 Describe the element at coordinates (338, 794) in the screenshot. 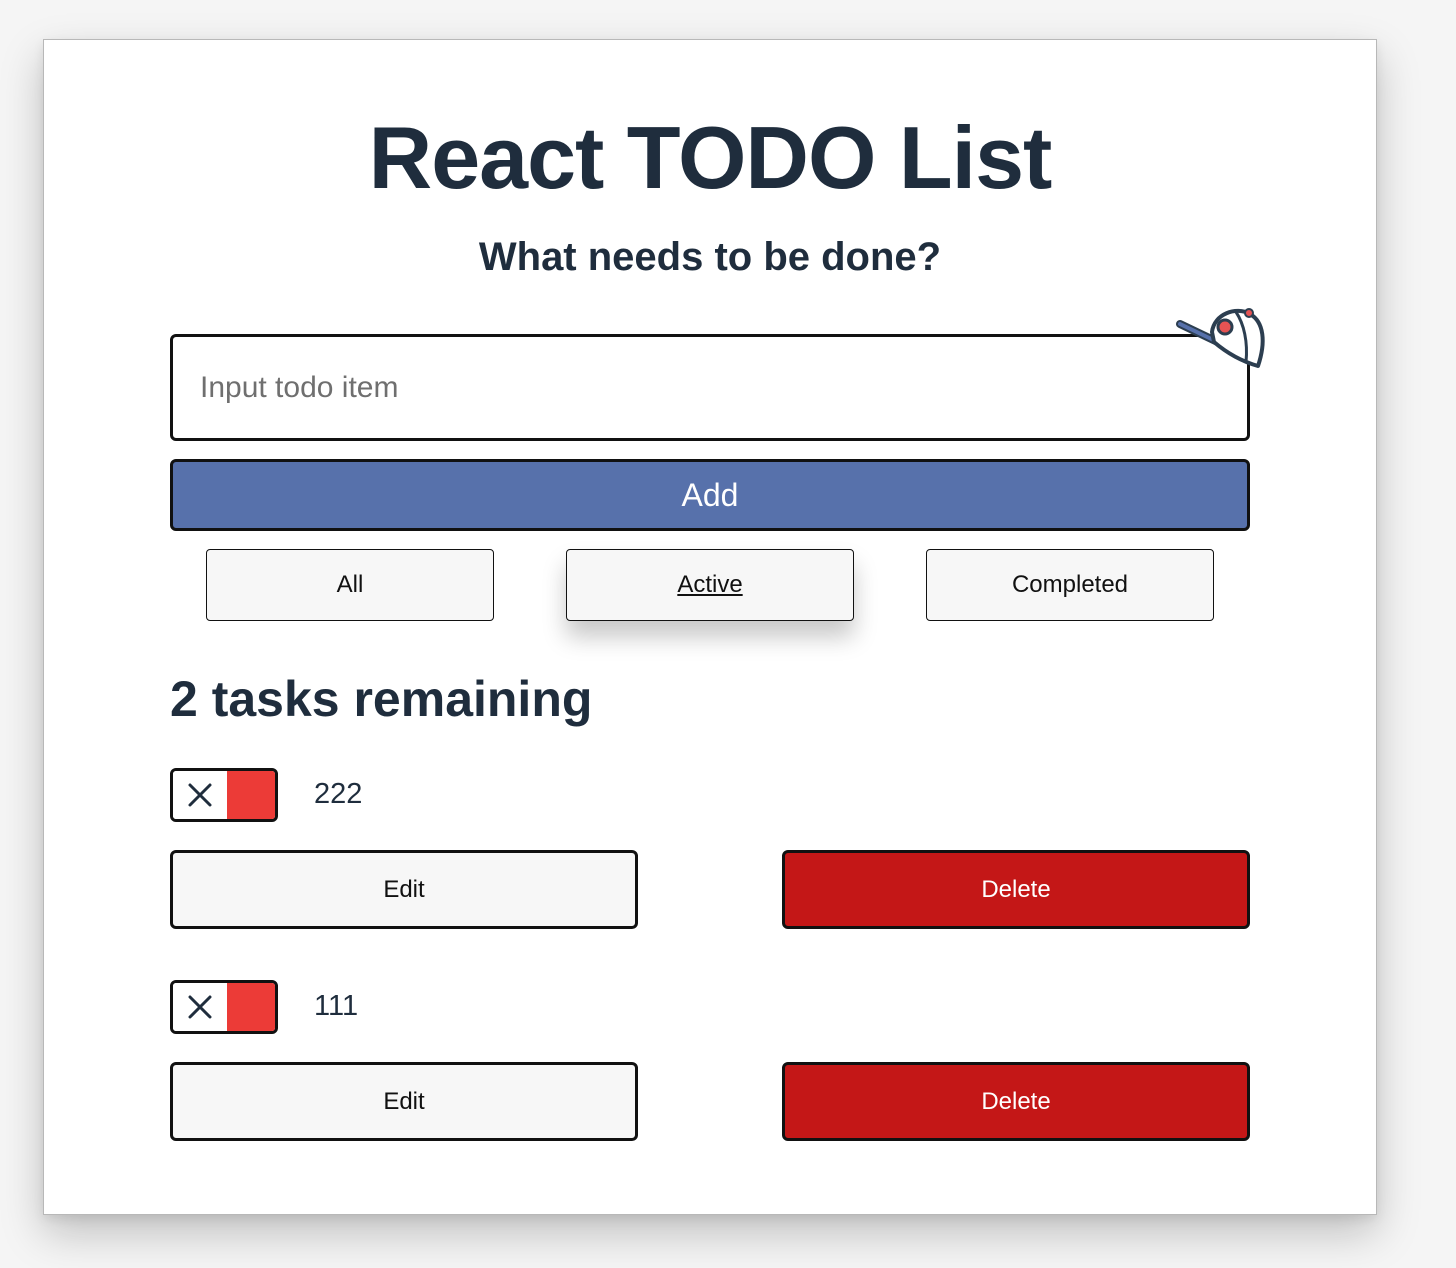

I see `todo-label: 222` at that location.